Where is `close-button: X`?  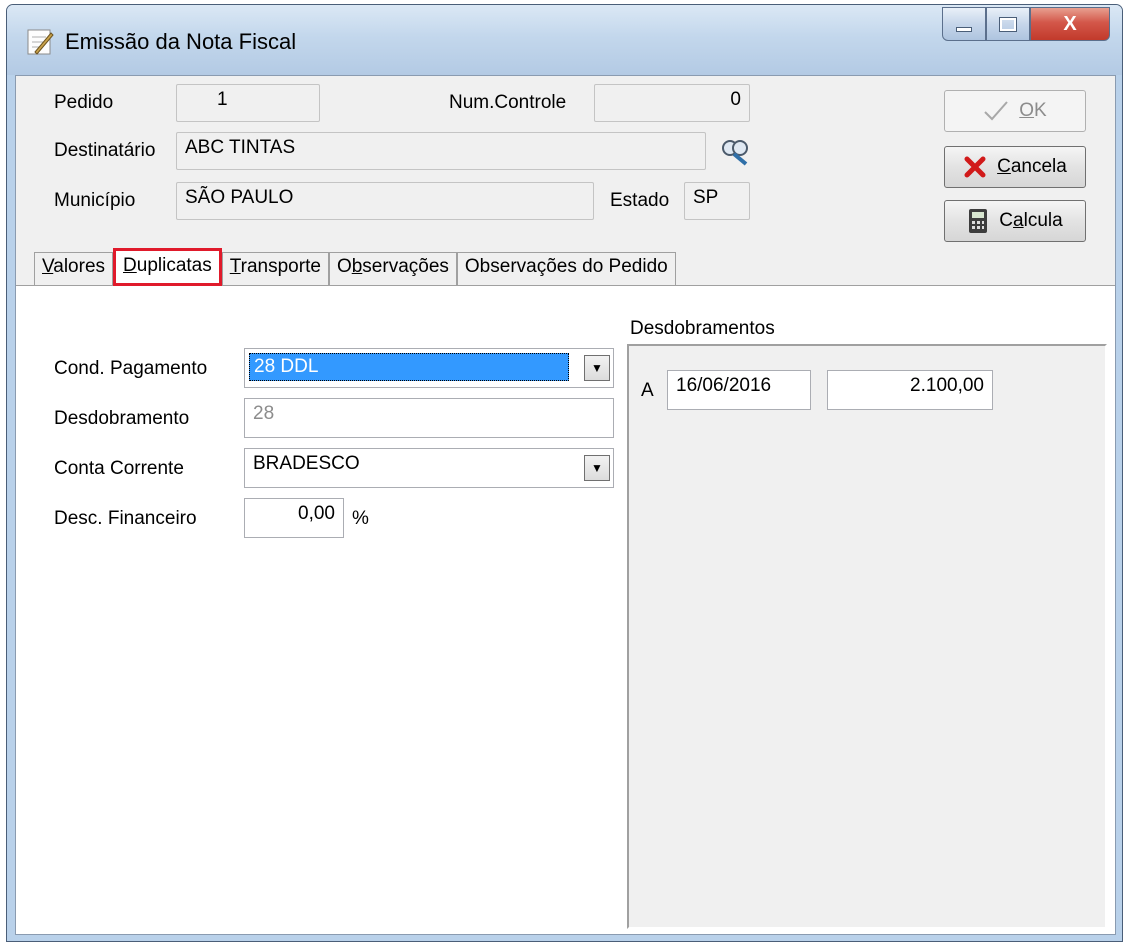 close-button: X is located at coordinates (1070, 24).